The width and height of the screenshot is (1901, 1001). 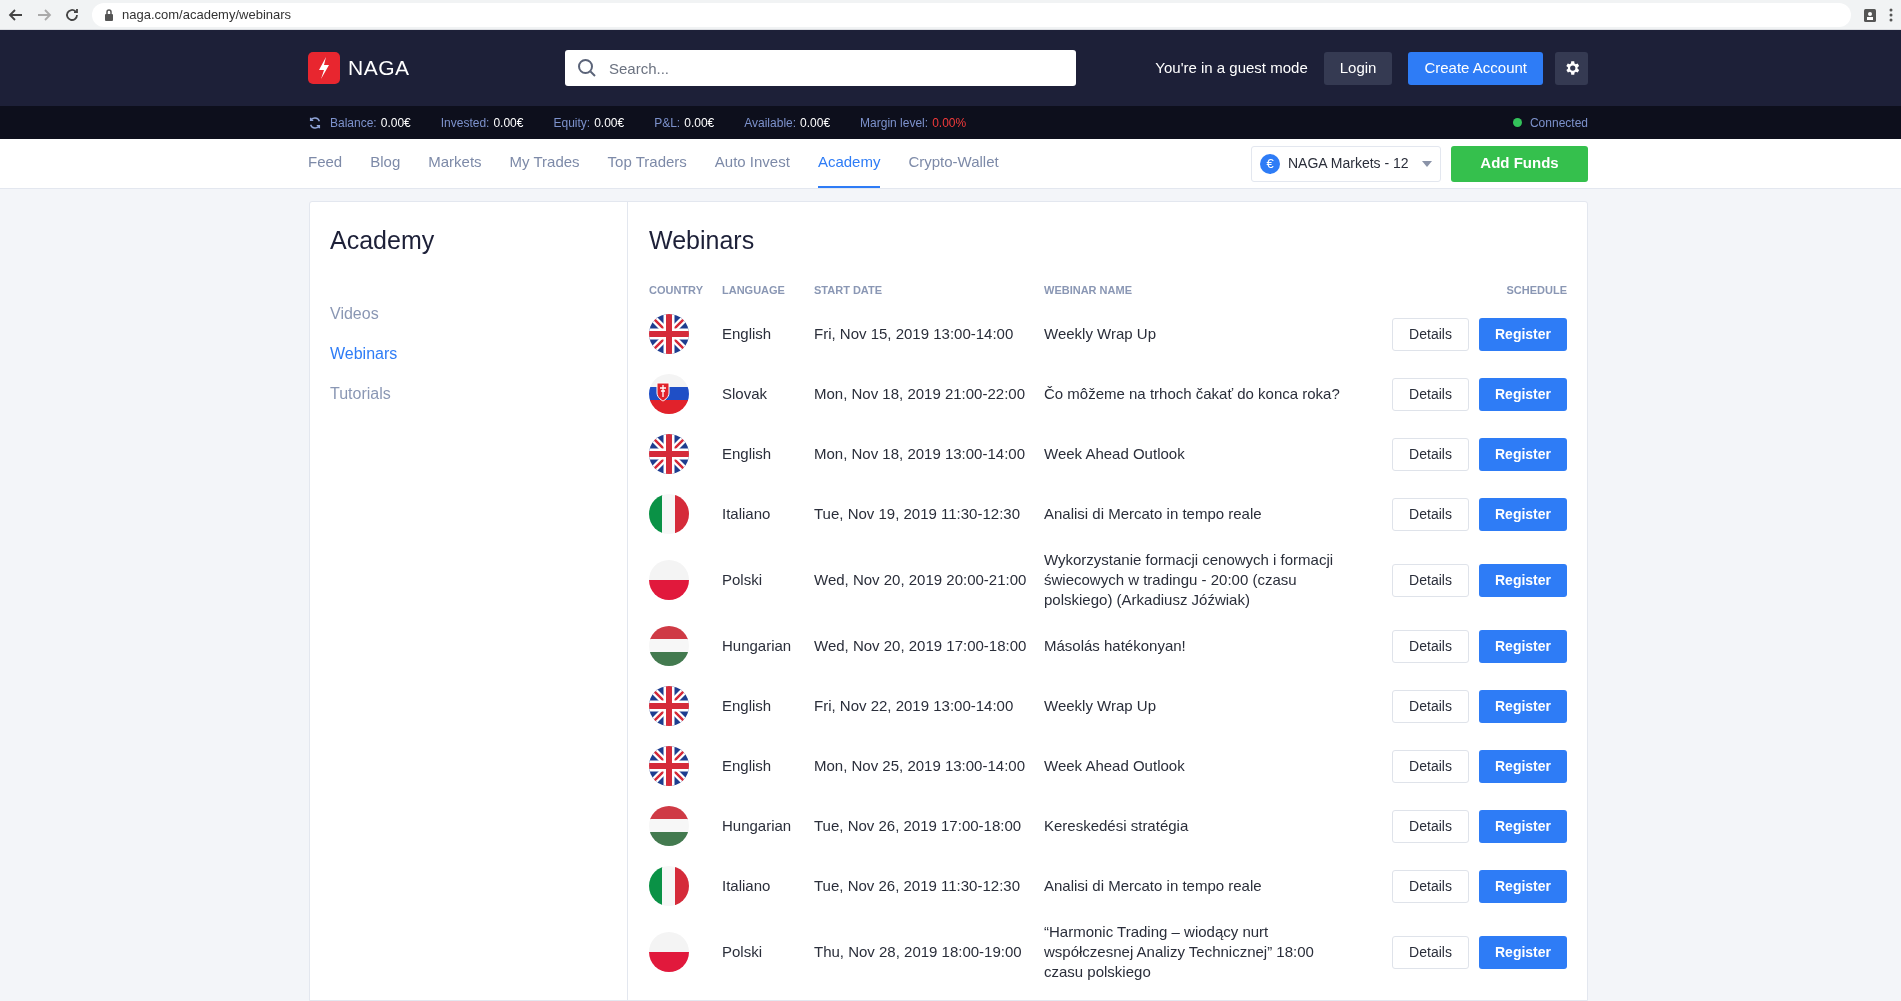 I want to click on create-account-button: Create Account, so click(x=1475, y=68).